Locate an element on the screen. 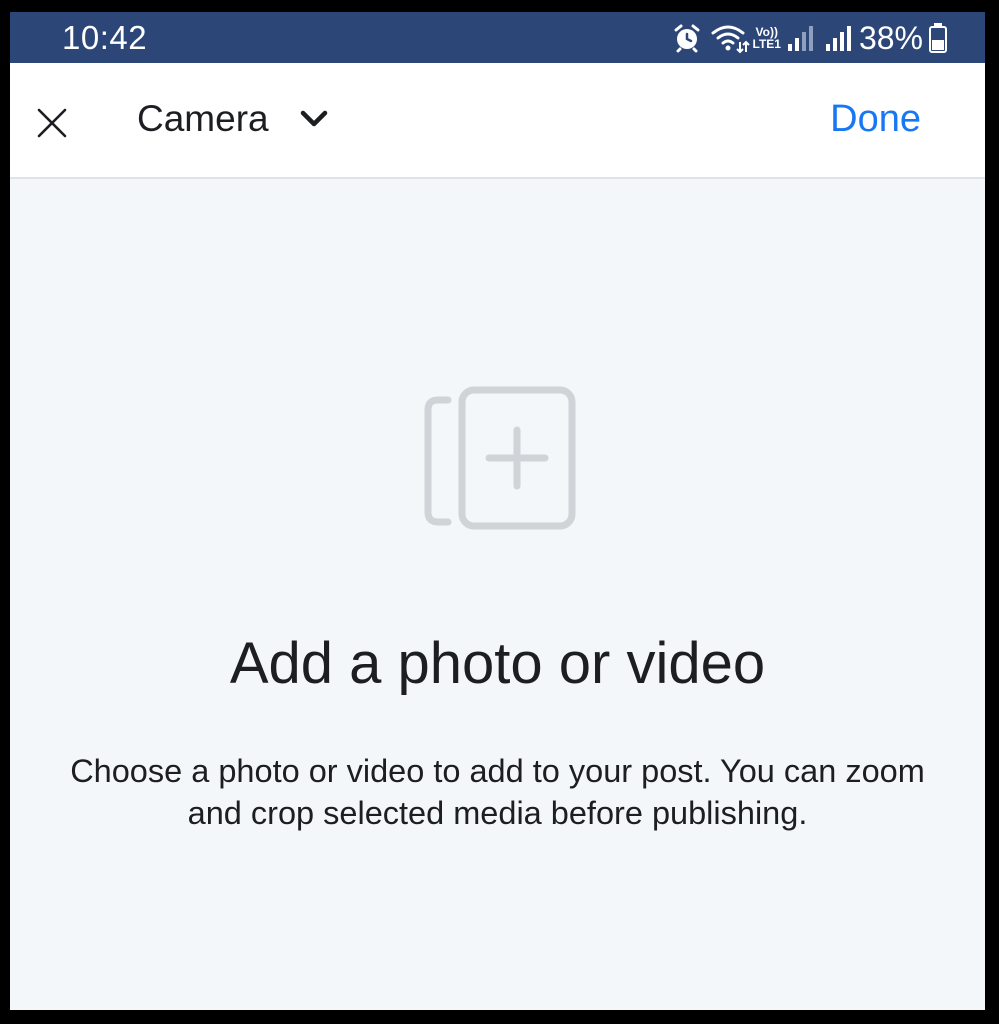  signal-sim1-icon is located at coordinates (800, 38).